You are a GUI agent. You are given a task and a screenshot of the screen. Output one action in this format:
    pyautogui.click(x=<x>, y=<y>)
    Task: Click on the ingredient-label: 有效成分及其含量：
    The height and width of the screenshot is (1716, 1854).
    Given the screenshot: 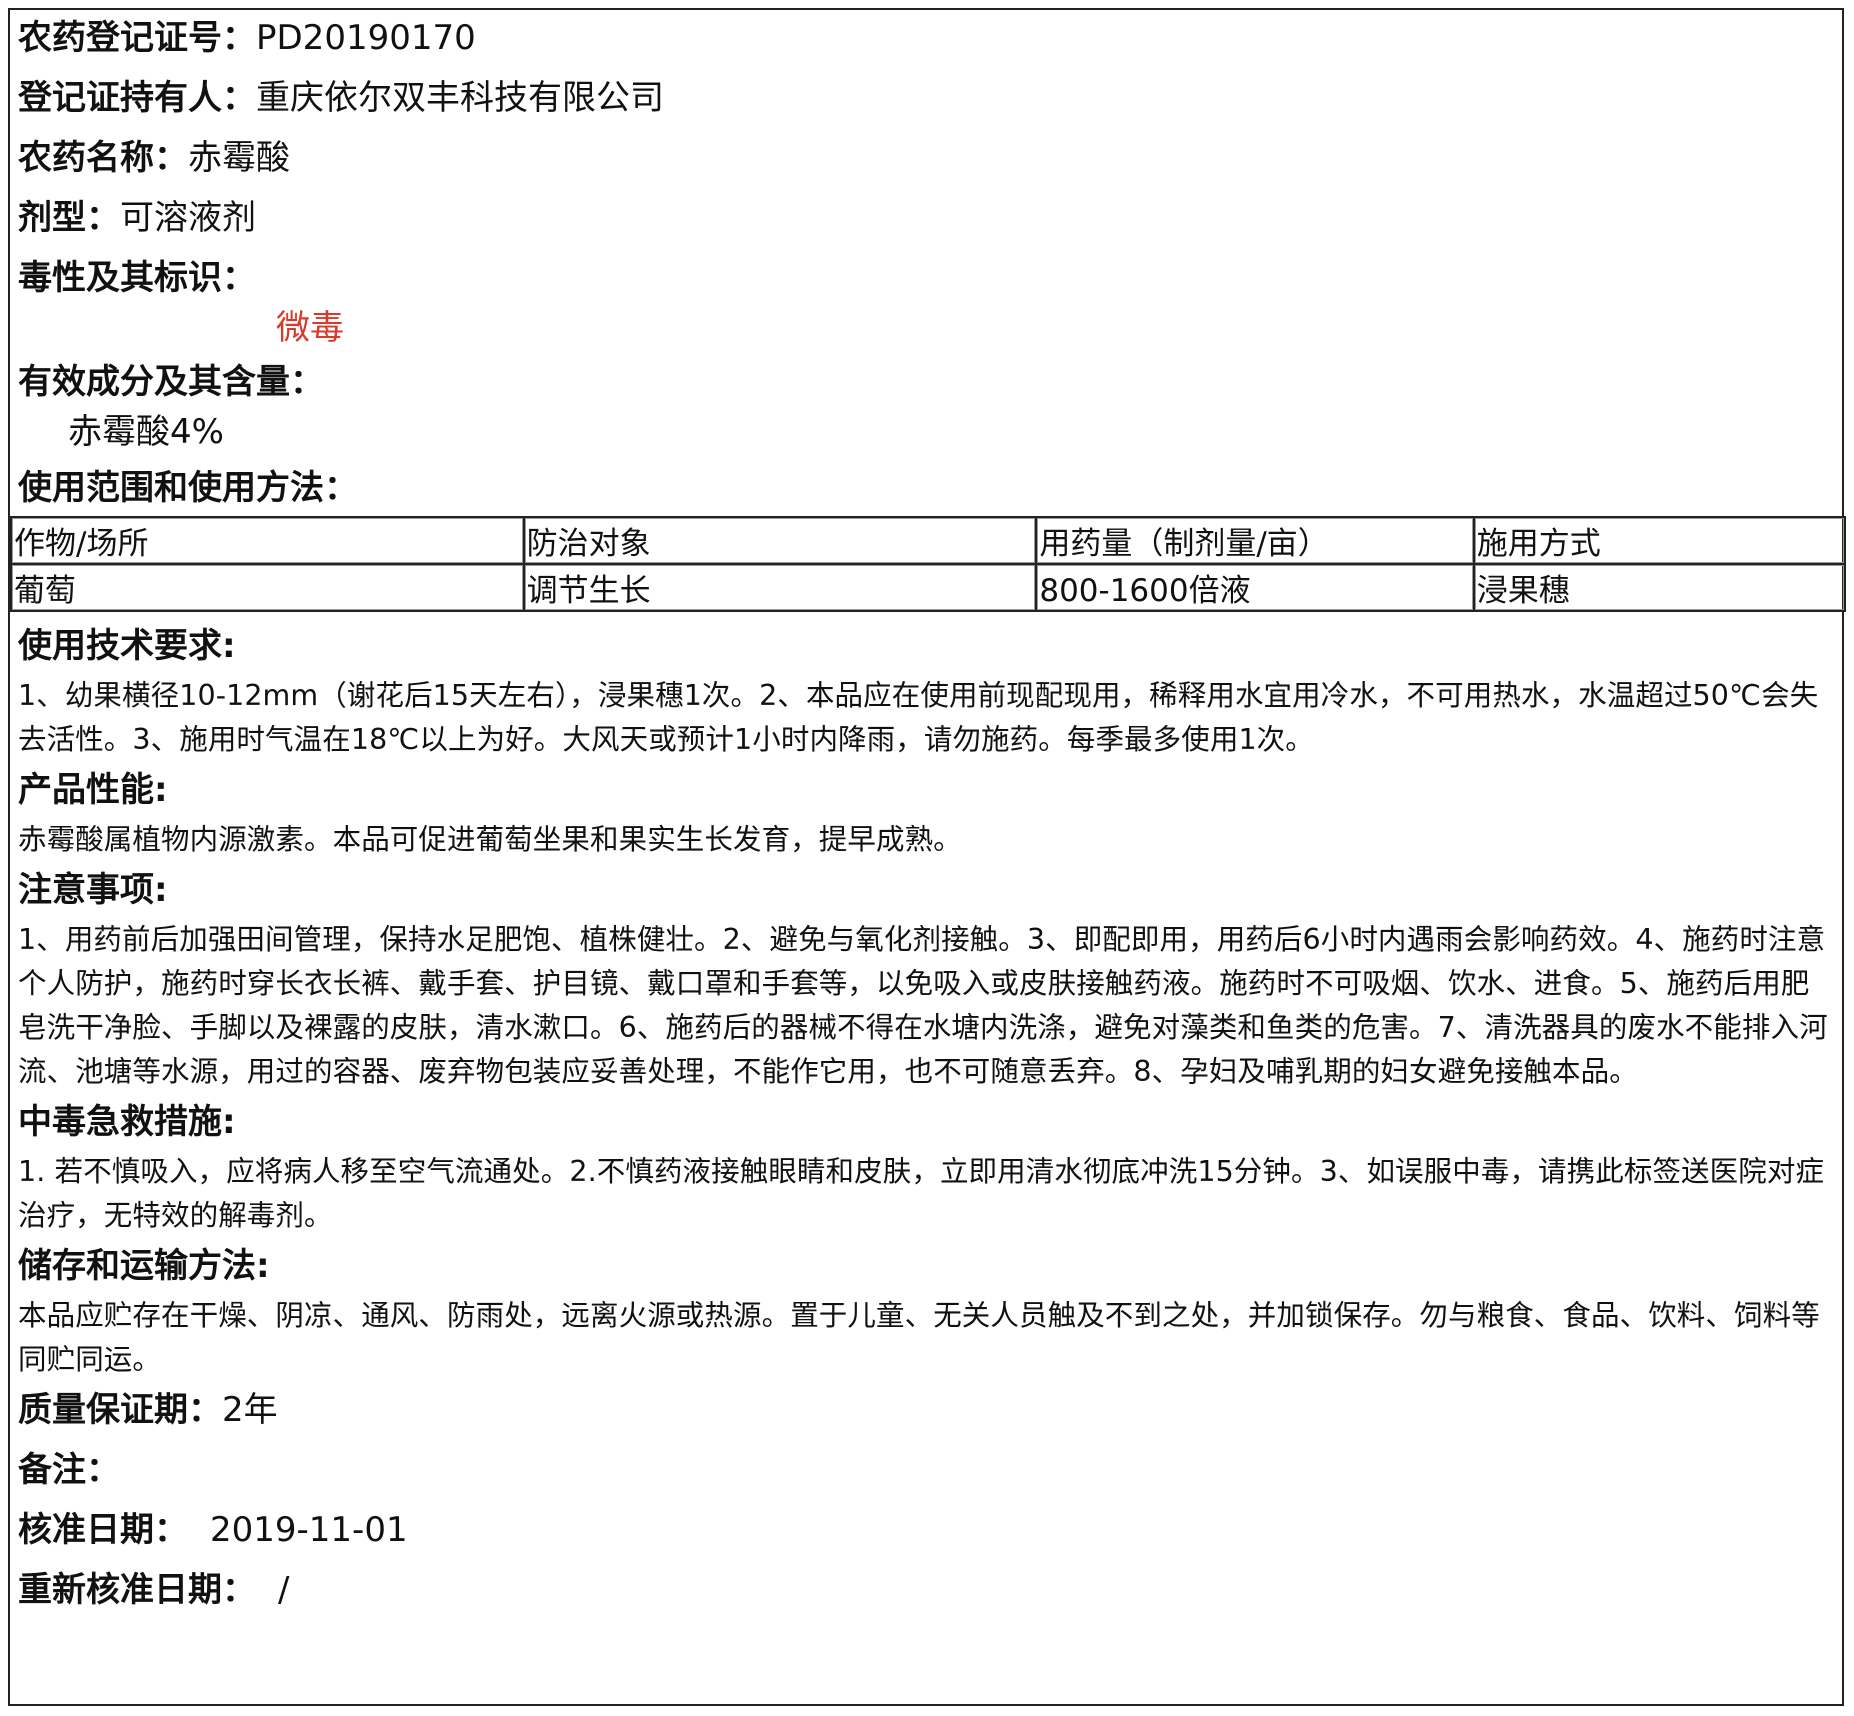 What is the action you would take?
    pyautogui.click(x=171, y=382)
    